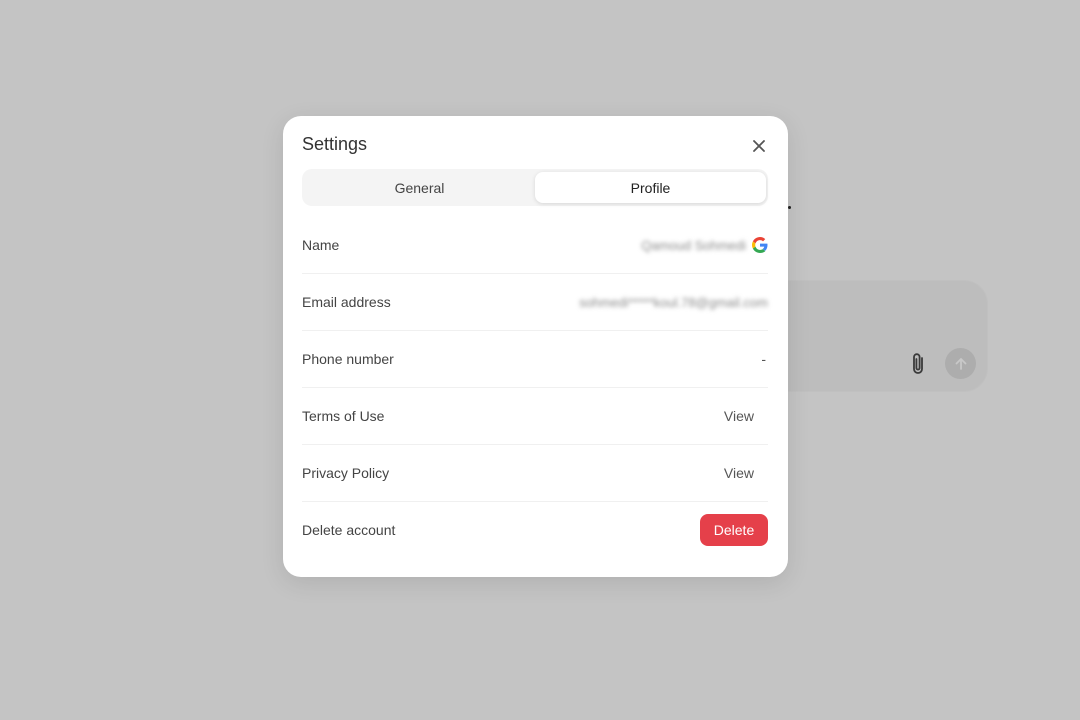  I want to click on background-dot, so click(789, 207).